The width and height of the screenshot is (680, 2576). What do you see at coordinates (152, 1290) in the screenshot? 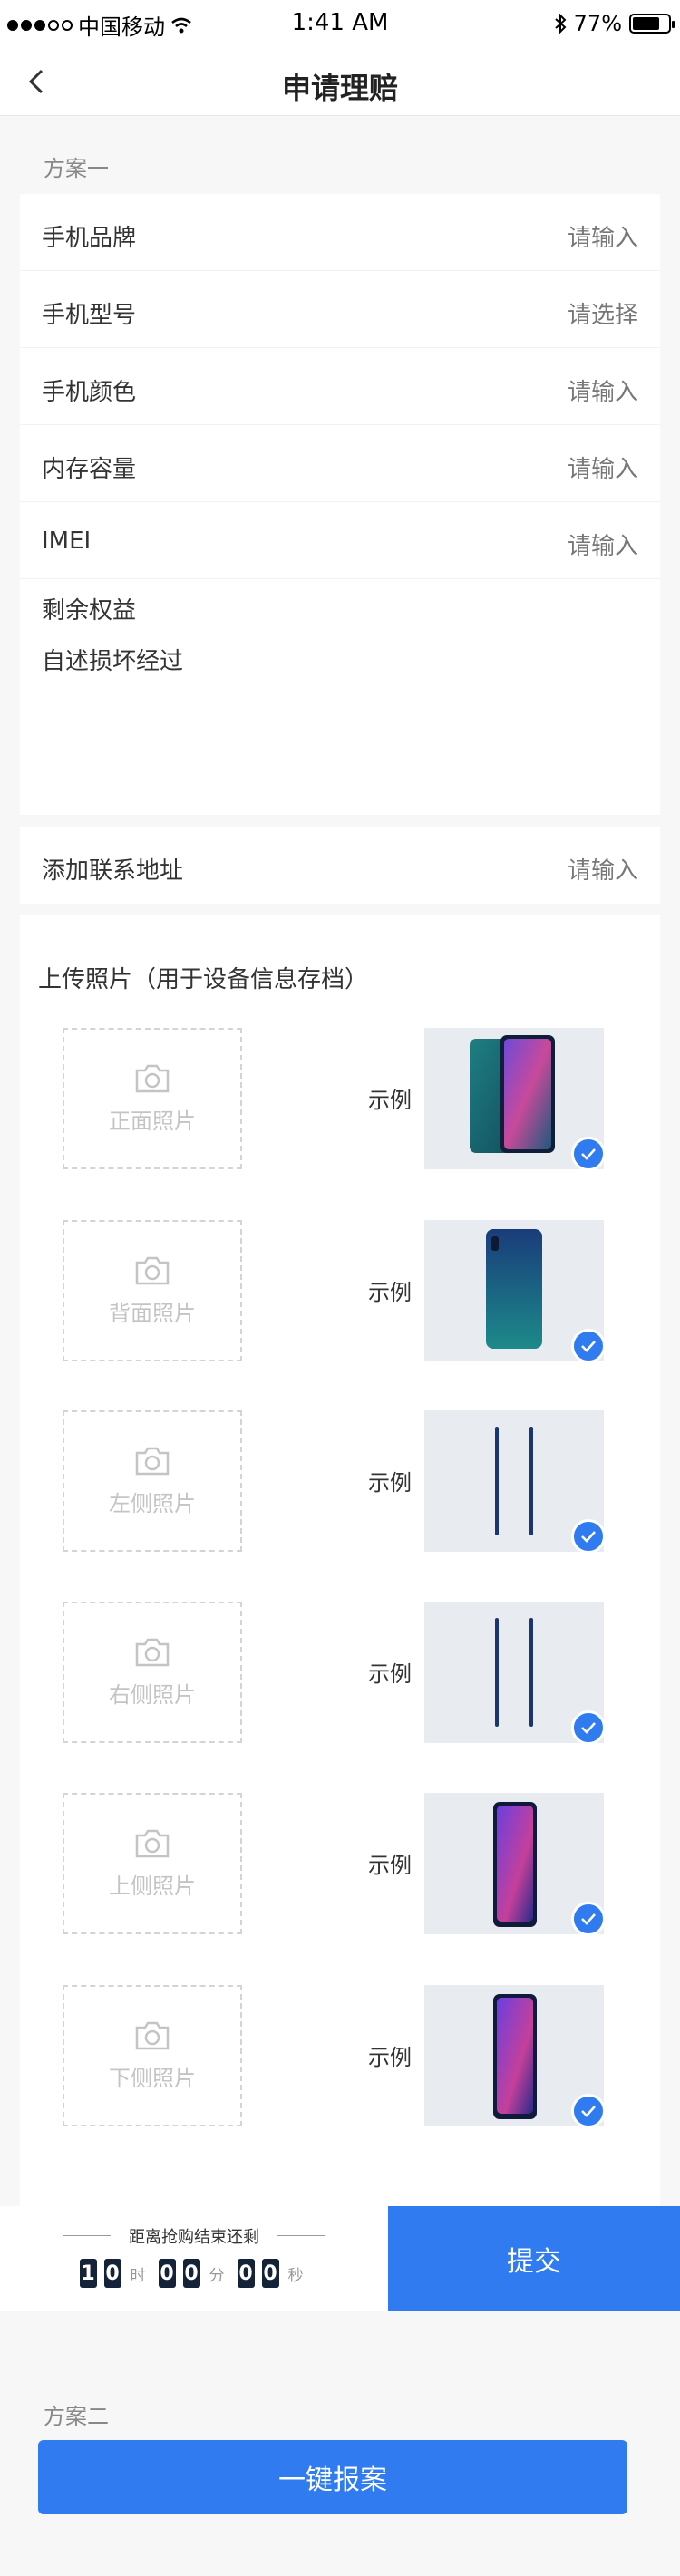
I see `upload-back-photo: 背面照片` at bounding box center [152, 1290].